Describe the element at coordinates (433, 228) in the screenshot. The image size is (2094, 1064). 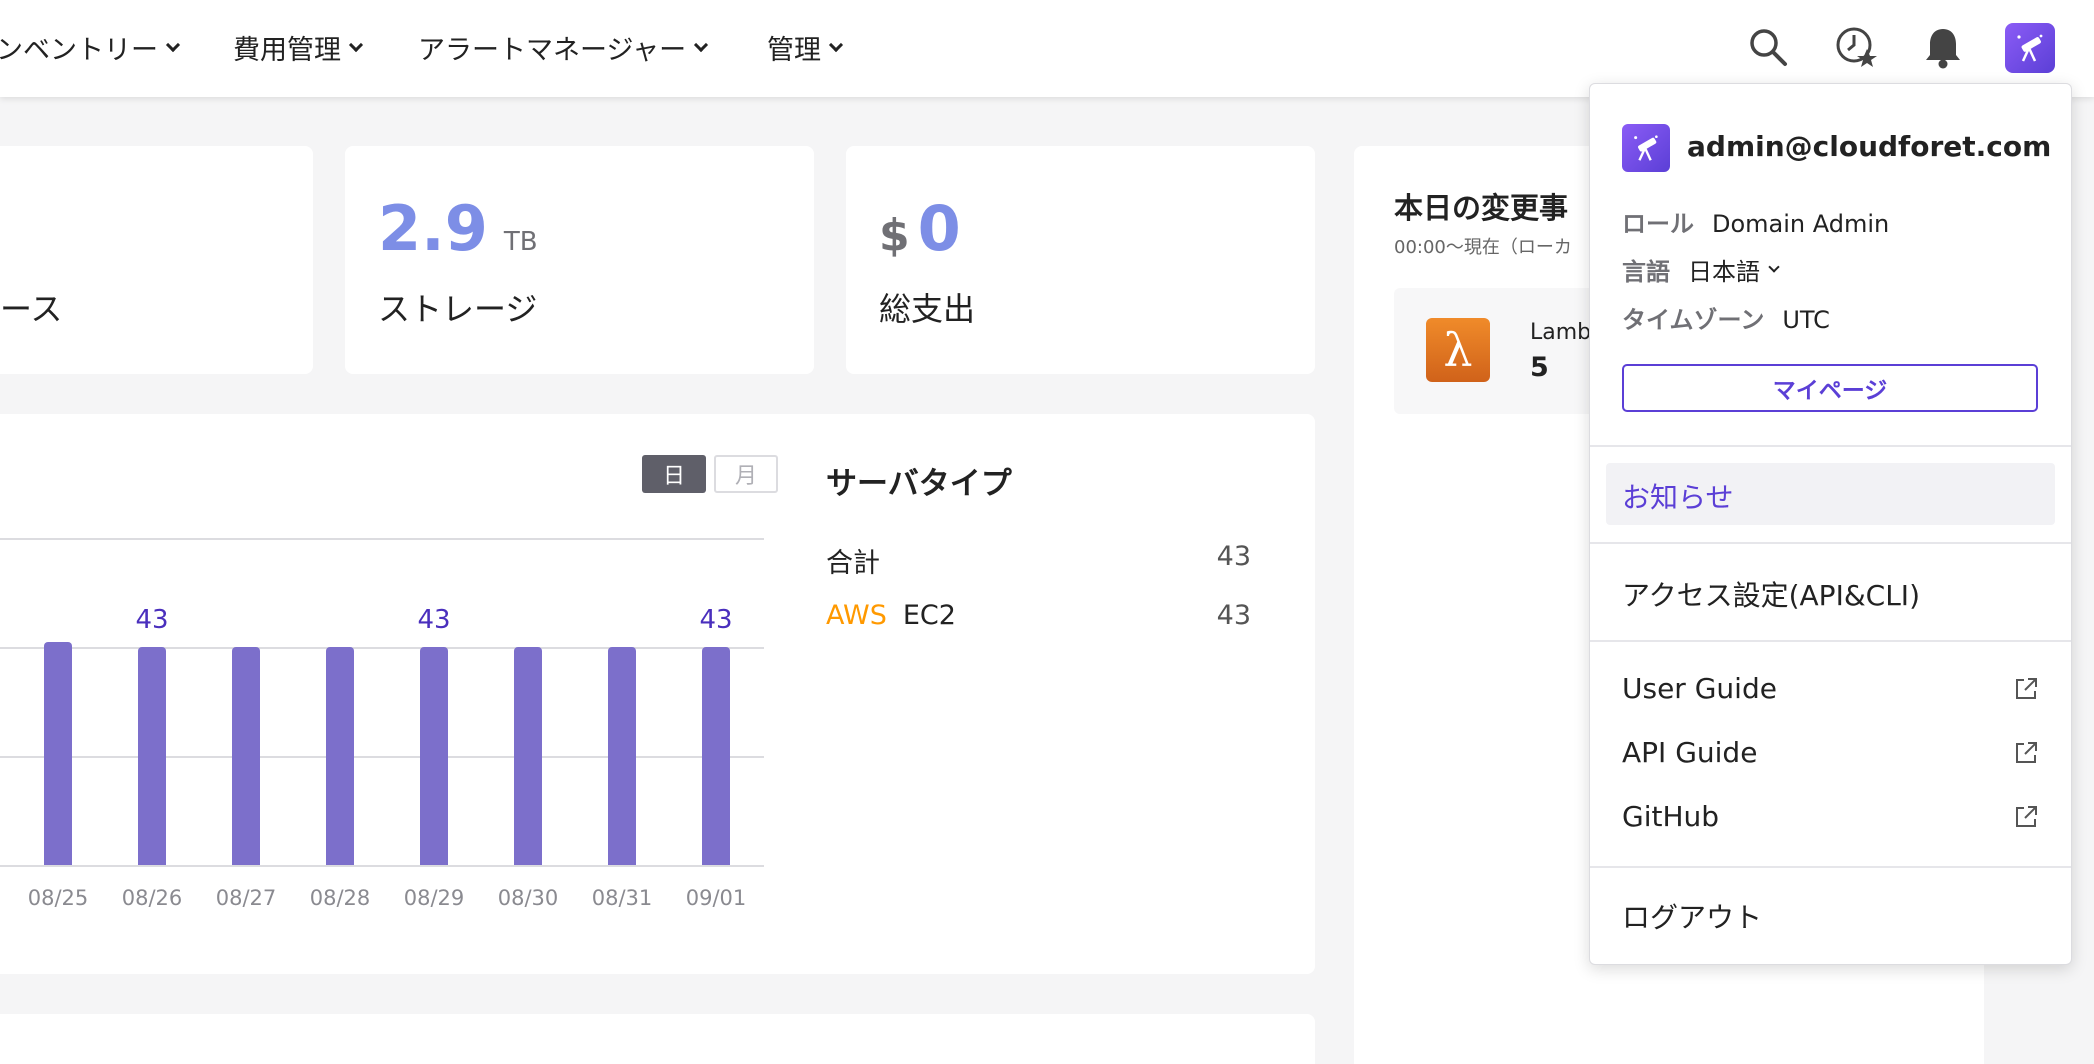
I see `storage-value: 2.9` at that location.